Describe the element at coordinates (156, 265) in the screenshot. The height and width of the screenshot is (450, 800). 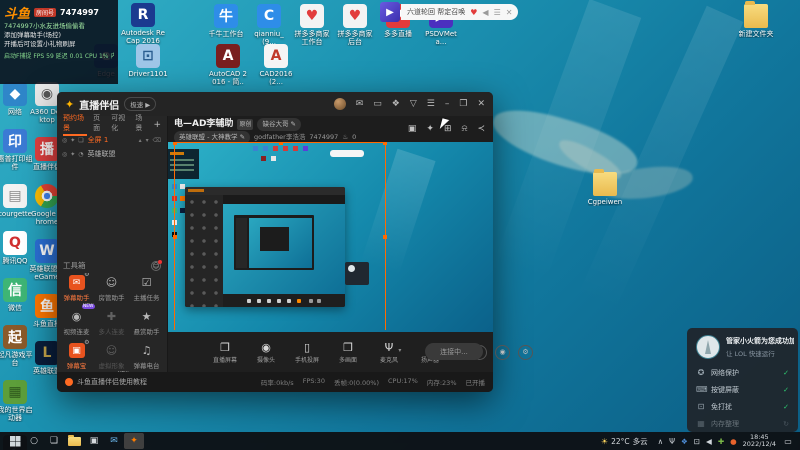
I see `assistant-icon: ☺` at that location.